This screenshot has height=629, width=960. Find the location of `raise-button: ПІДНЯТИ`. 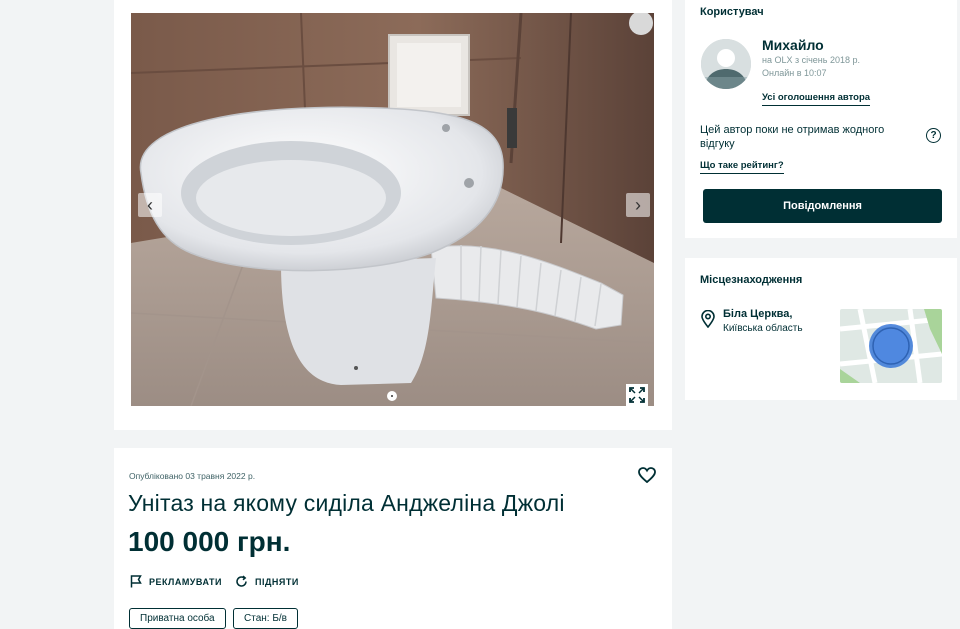

raise-button: ПІДНЯТИ is located at coordinates (267, 581).